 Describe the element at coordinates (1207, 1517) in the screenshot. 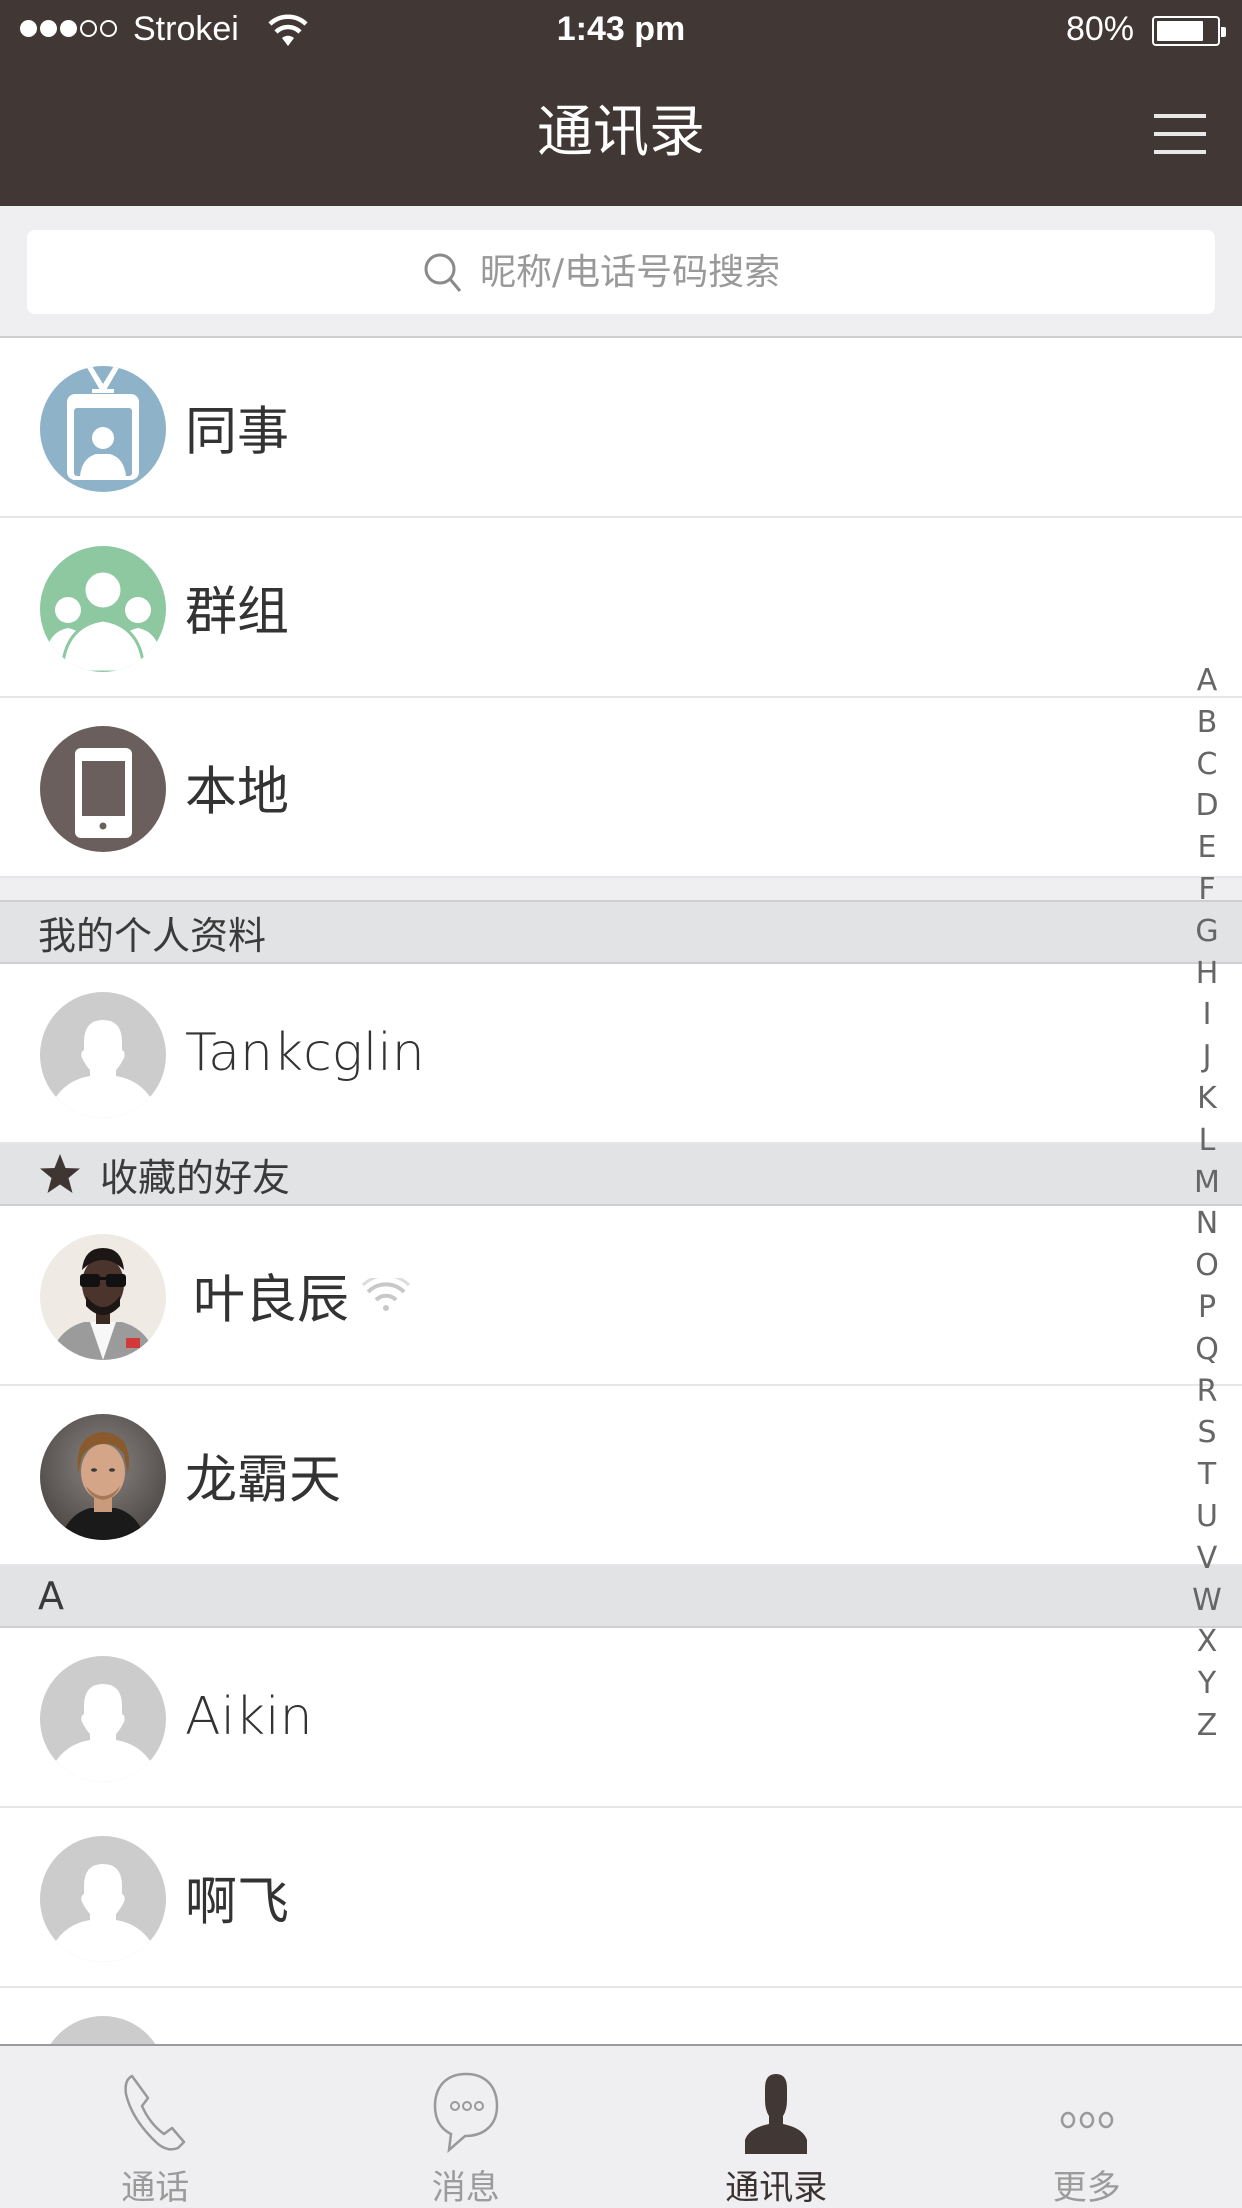

I see `index-letter: U` at that location.